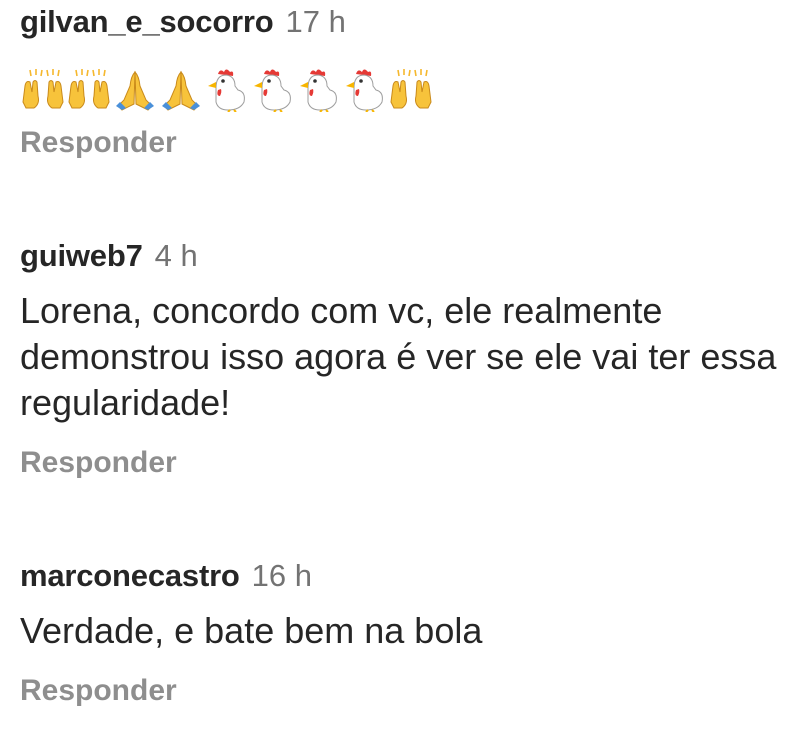  Describe the element at coordinates (405, 24) in the screenshot. I see `comment-meta: gilvan_e_socorro 17 h` at that location.